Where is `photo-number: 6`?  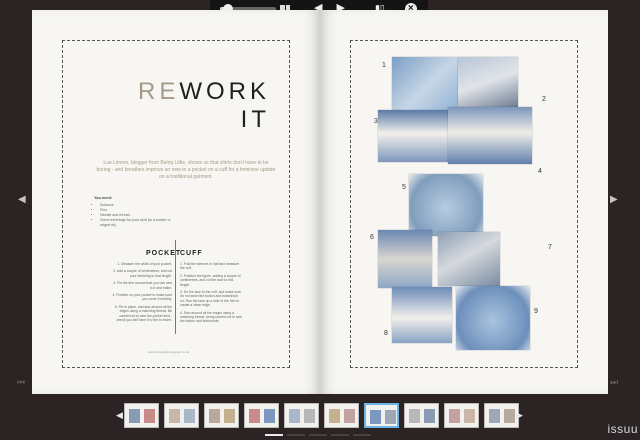 photo-number: 6 is located at coordinates (372, 237).